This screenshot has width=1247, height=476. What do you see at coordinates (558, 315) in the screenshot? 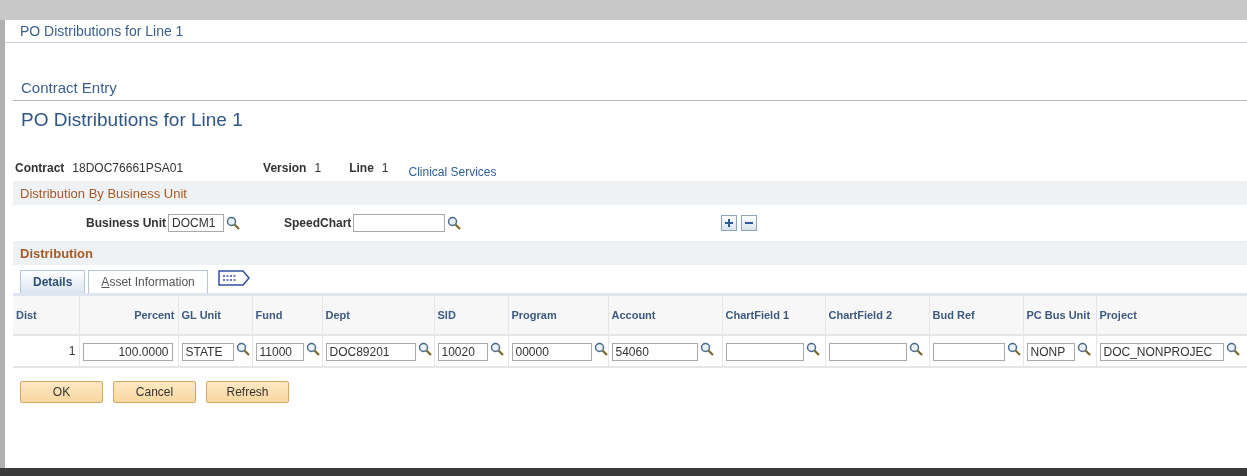
I see `column-header: Program` at bounding box center [558, 315].